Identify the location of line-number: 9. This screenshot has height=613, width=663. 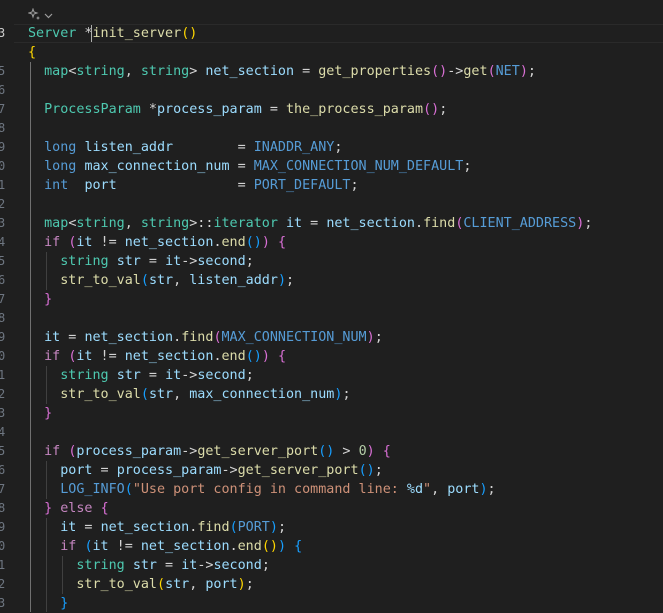
(3, 147).